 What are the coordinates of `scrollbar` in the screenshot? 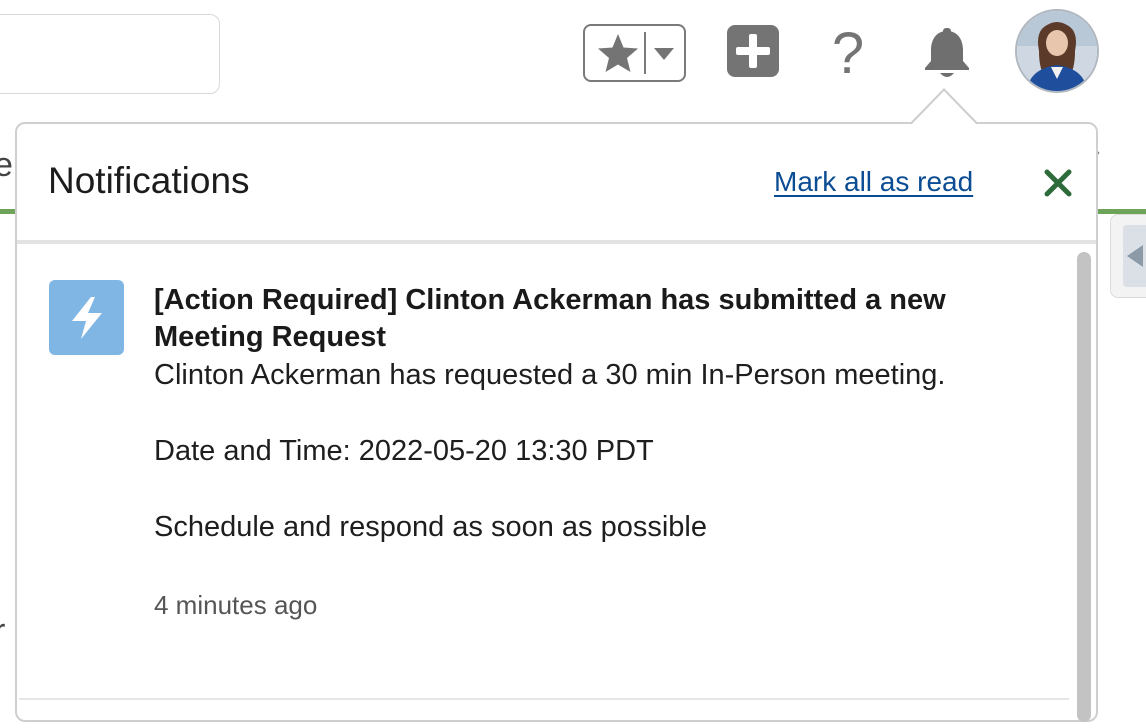 It's located at (1083, 488).